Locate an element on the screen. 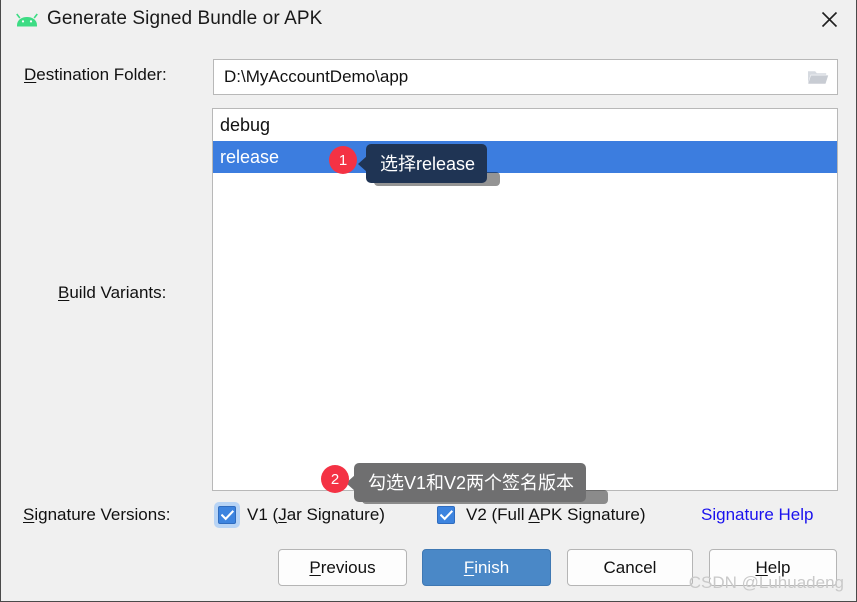  previous-button-label: revious is located at coordinates (348, 567).